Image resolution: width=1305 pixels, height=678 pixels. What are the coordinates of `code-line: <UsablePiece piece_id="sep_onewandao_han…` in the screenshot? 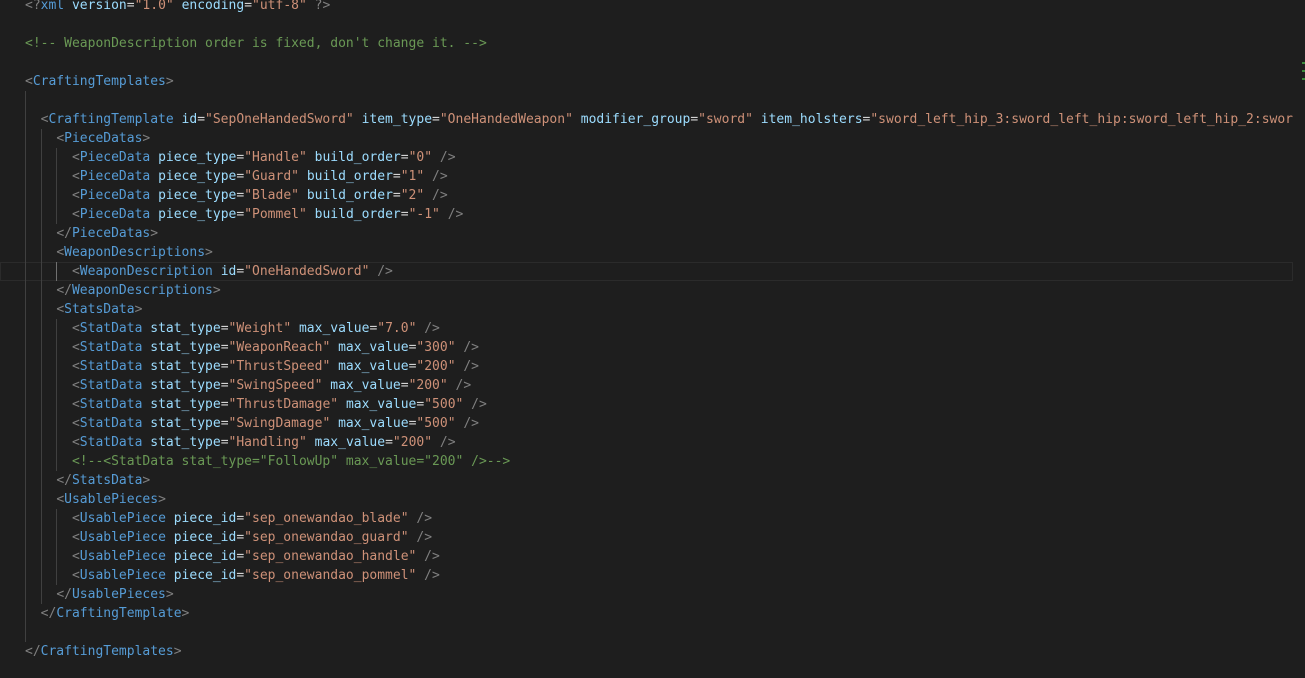 It's located at (659, 556).